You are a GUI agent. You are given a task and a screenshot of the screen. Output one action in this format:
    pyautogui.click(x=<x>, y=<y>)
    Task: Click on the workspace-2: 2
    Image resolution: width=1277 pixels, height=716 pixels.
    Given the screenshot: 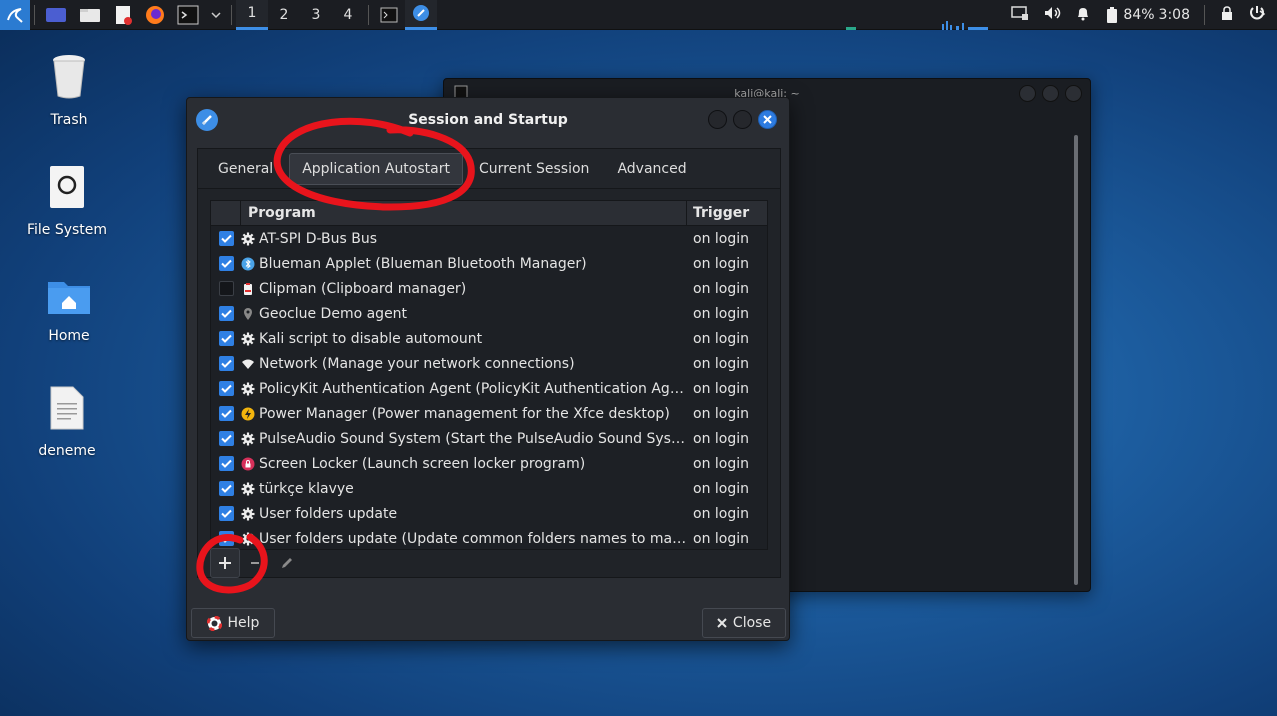 What is the action you would take?
    pyautogui.click(x=284, y=15)
    